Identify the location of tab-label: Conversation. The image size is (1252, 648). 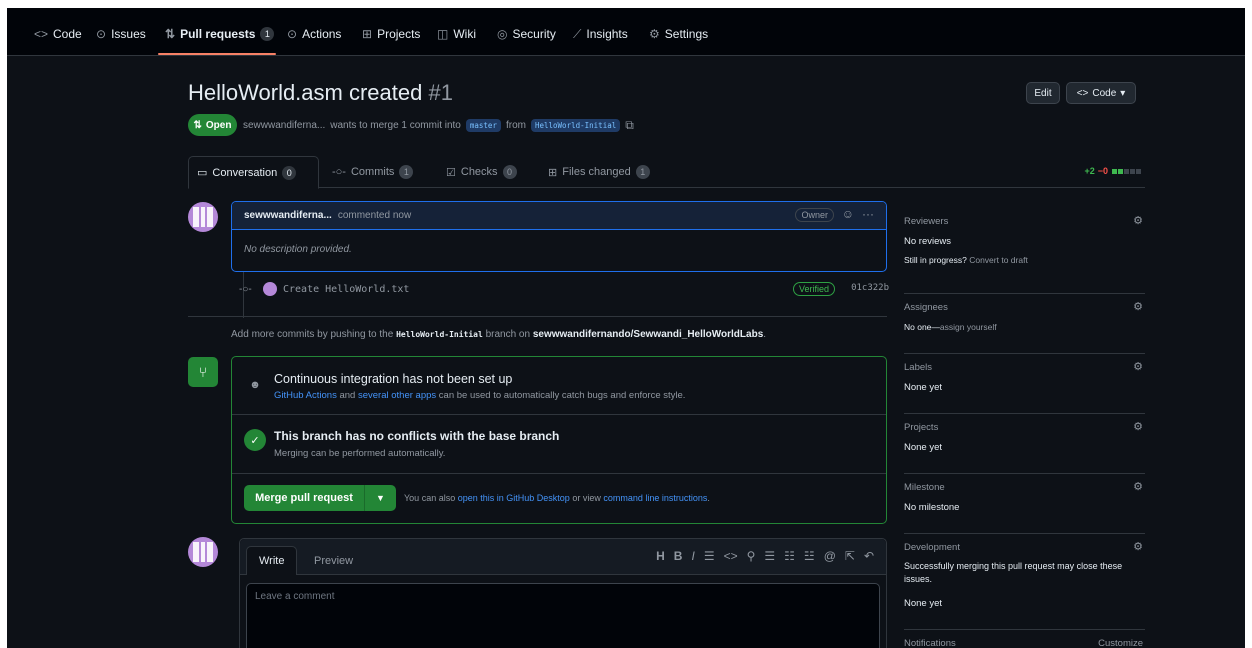
(245, 172).